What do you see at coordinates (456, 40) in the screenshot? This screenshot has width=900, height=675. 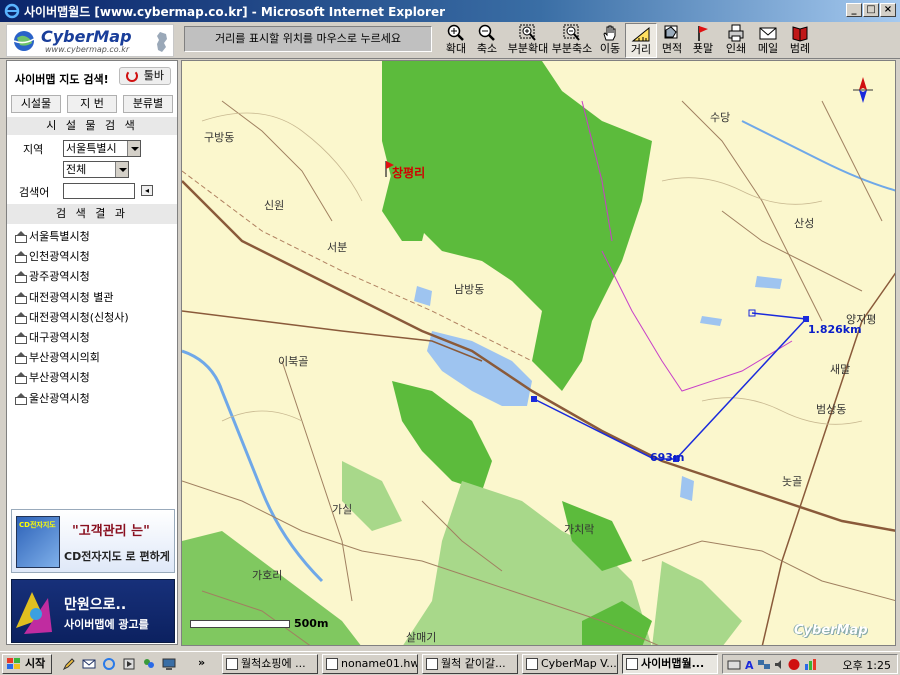 I see `zoom-in-tool: 확대` at bounding box center [456, 40].